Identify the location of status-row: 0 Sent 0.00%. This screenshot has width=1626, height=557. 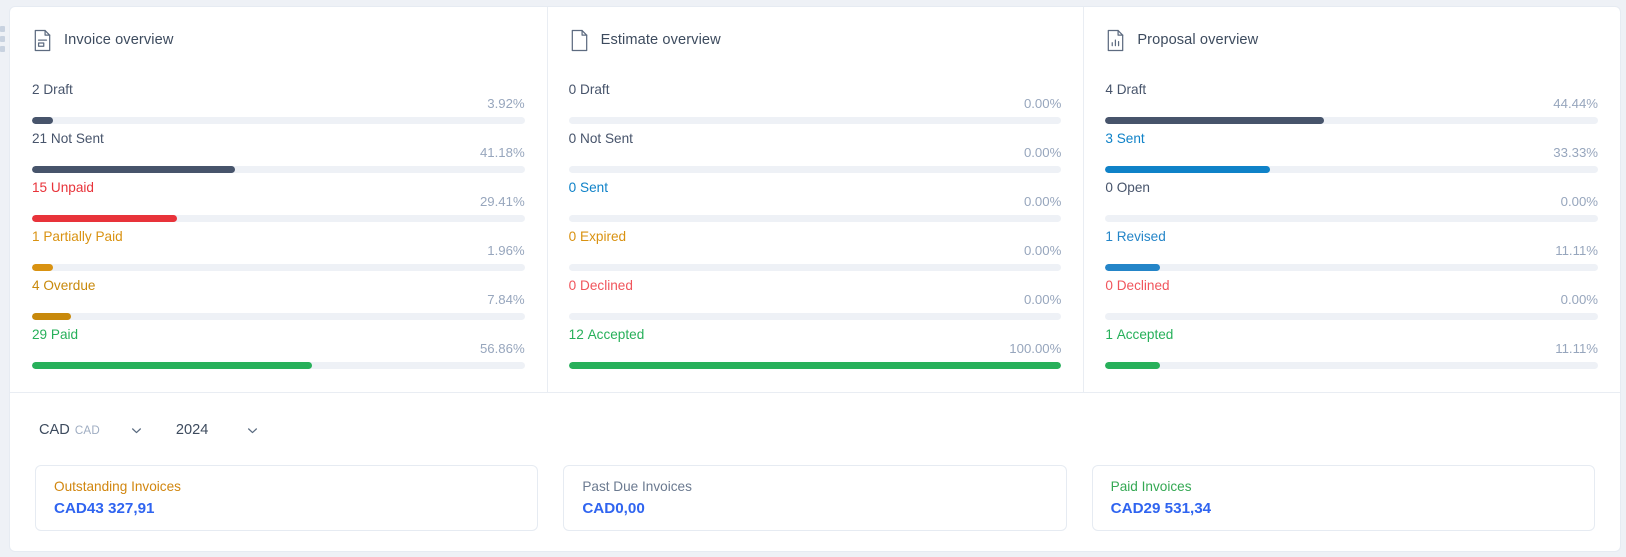
(815, 203).